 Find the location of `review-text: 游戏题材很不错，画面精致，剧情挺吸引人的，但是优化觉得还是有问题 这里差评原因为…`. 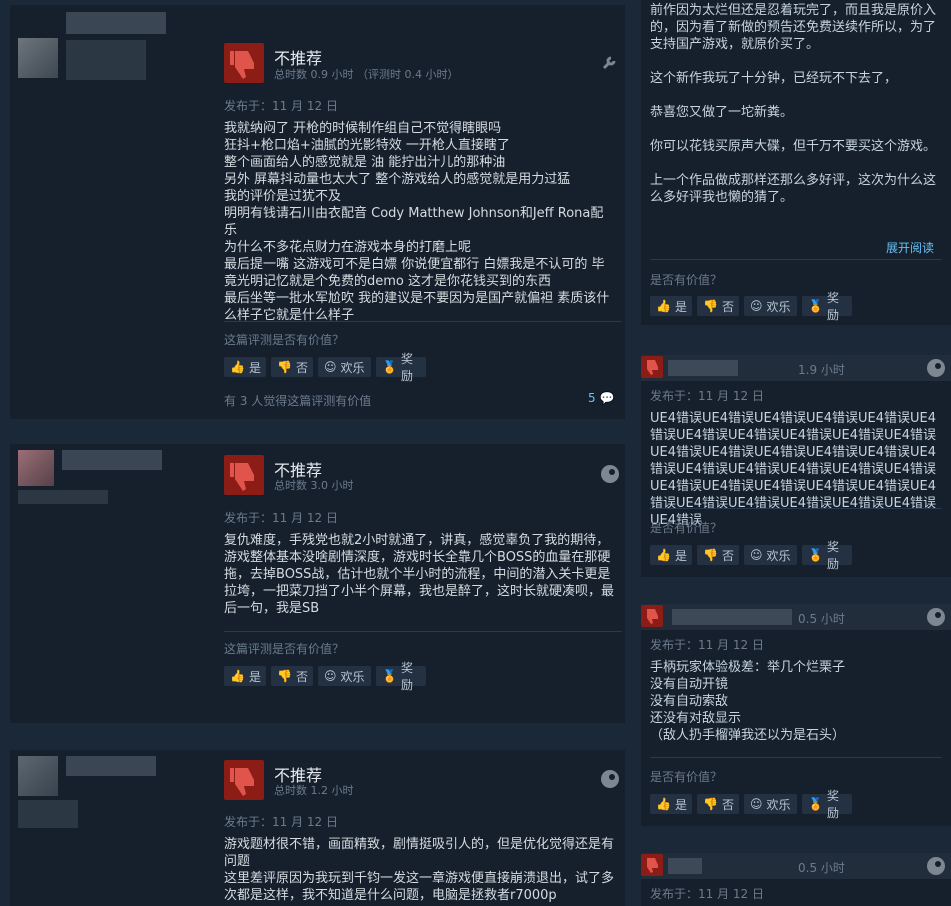

review-text: 游戏题材很不错，画面精致，剧情挺吸引人的，但是优化觉得还是有问题 这里差评原因为… is located at coordinates (419, 870).